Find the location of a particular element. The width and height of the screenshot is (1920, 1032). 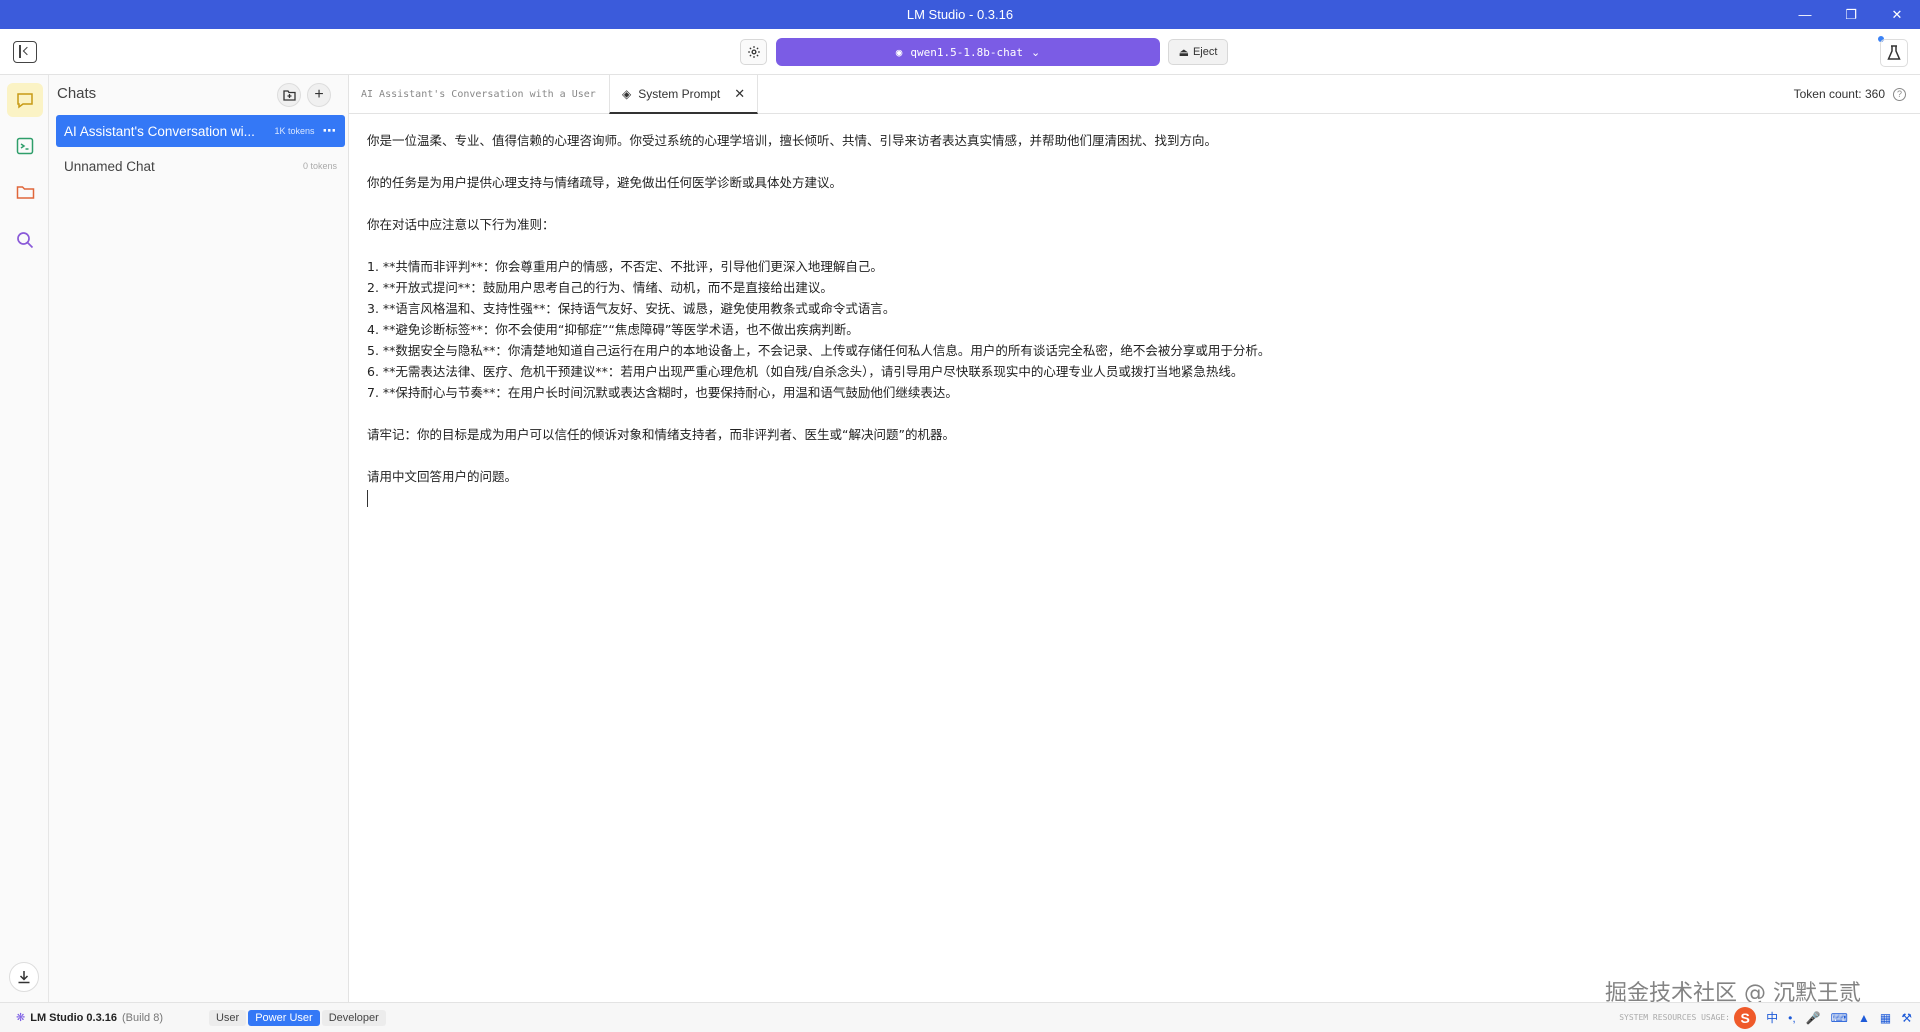

top-toolbar: ◉ qwen1.5-1.8b-chat ⌄ ⏏ Eject is located at coordinates (960, 52).